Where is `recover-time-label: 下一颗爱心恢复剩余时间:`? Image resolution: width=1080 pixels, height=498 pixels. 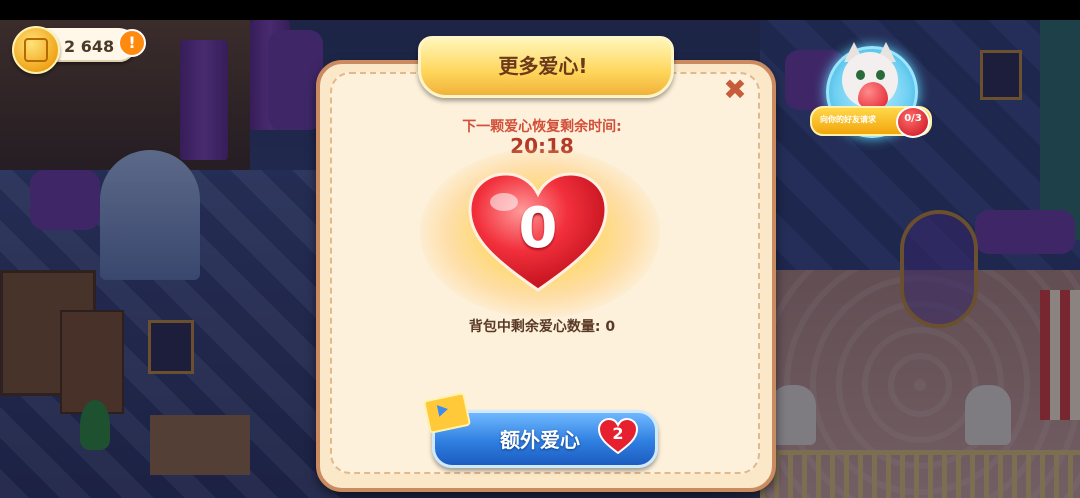
recover-time-label: 下一颗爱心恢复剩余时间: is located at coordinates (542, 127).